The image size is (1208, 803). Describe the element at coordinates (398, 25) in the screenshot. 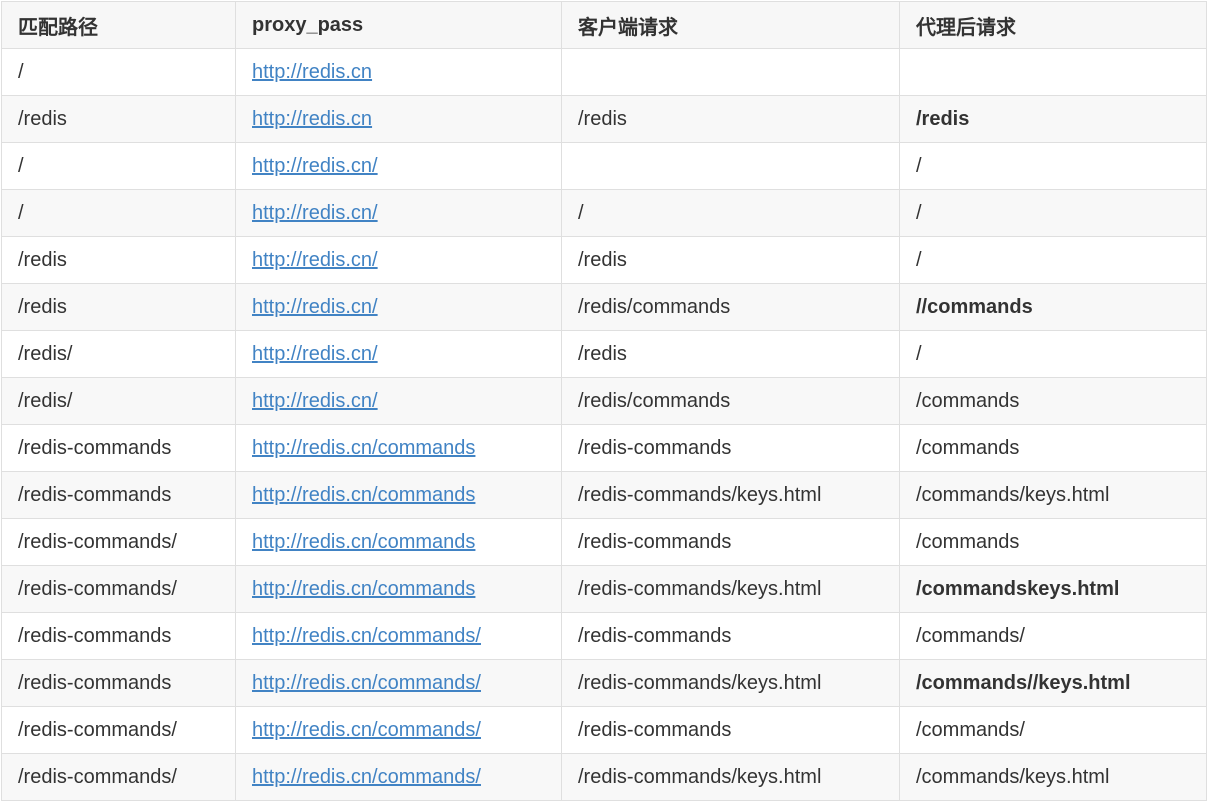

I see `header-proxy-pass: proxy_pass` at that location.